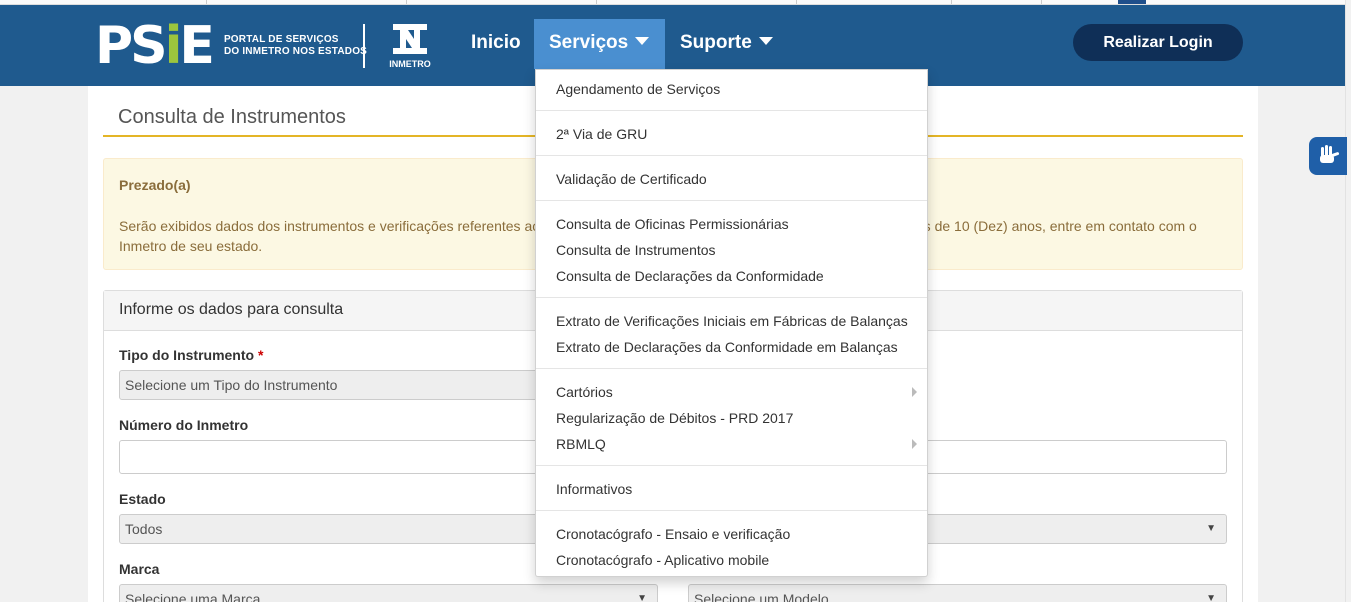  I want to click on menu-item-cronotacografo-app: Cronotacógrafo - Aplicativo mobile, so click(662, 560).